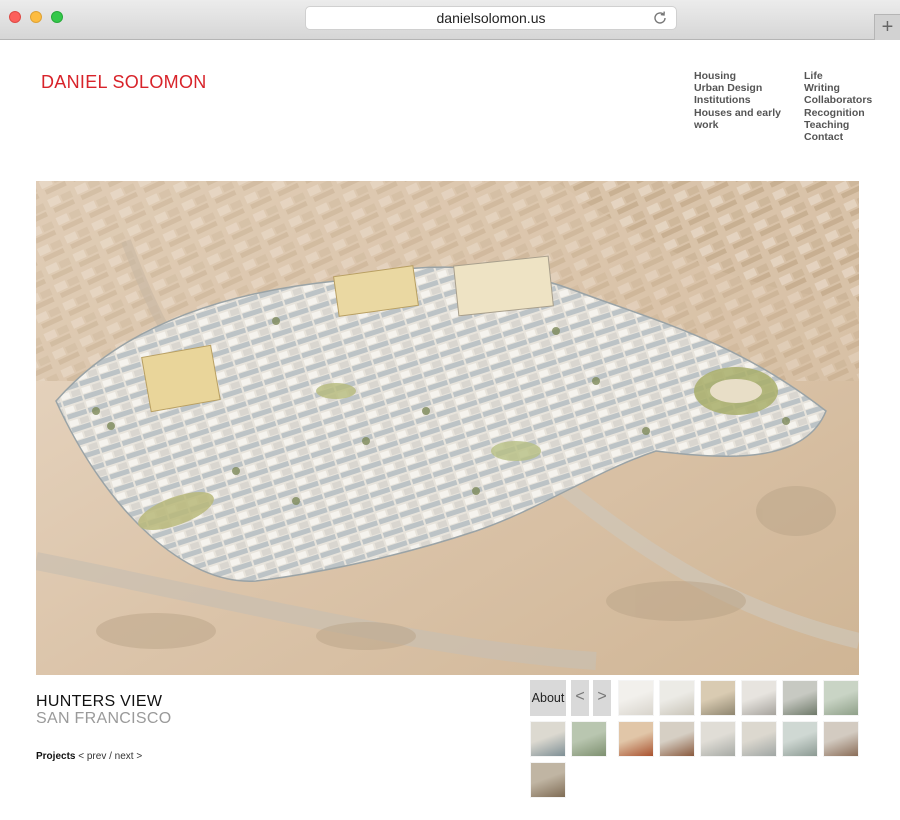 This screenshot has width=900, height=820. What do you see at coordinates (36, 17) in the screenshot?
I see `minimize-window-button` at bounding box center [36, 17].